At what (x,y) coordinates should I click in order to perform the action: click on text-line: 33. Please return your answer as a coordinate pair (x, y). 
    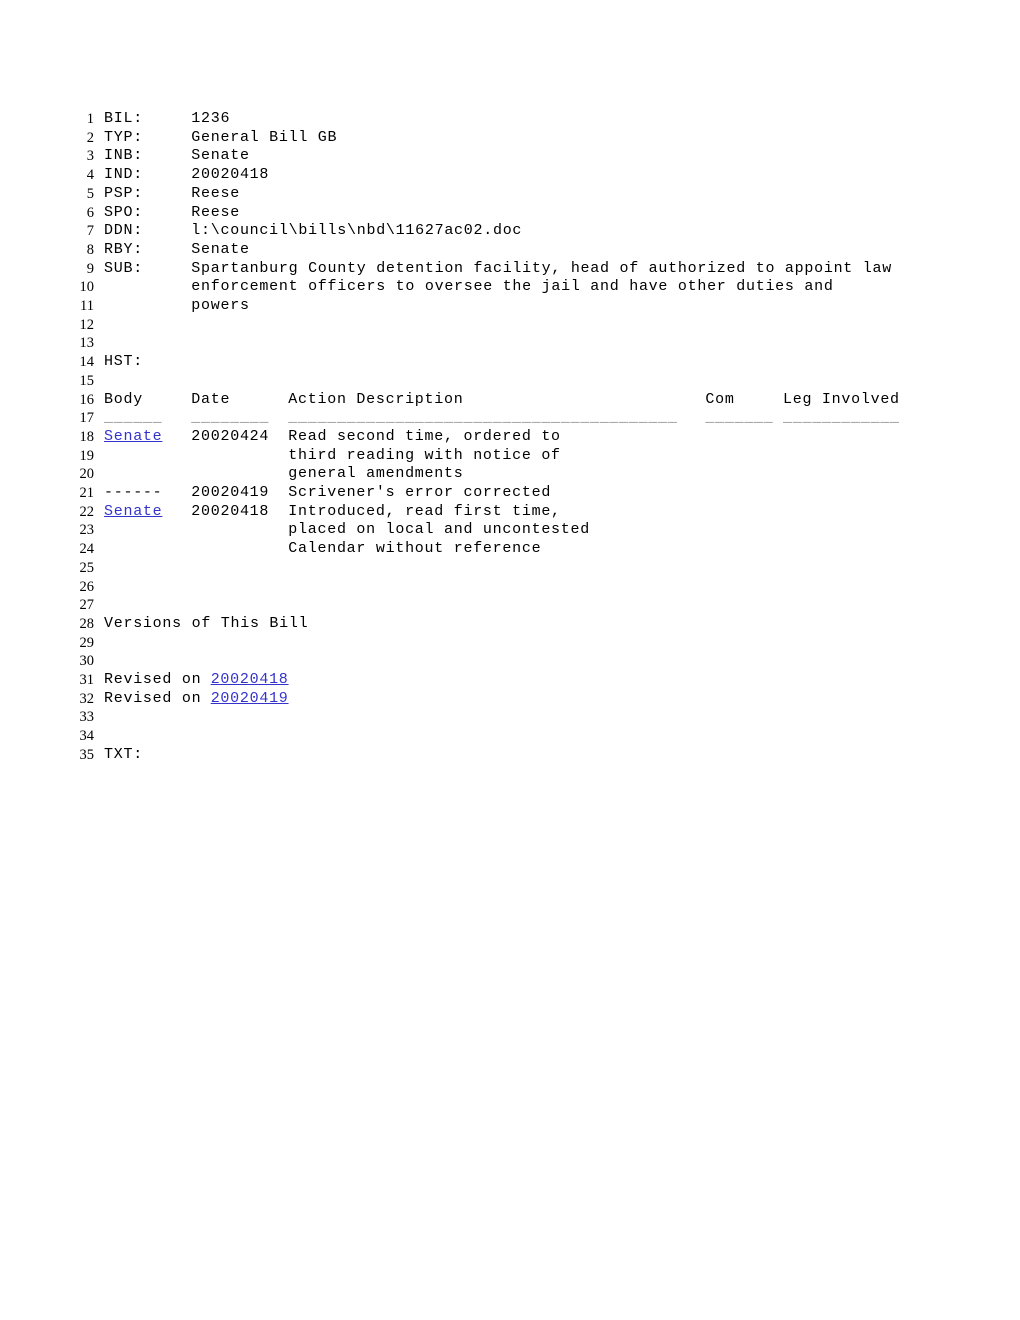
    Looking at the image, I should click on (510, 717).